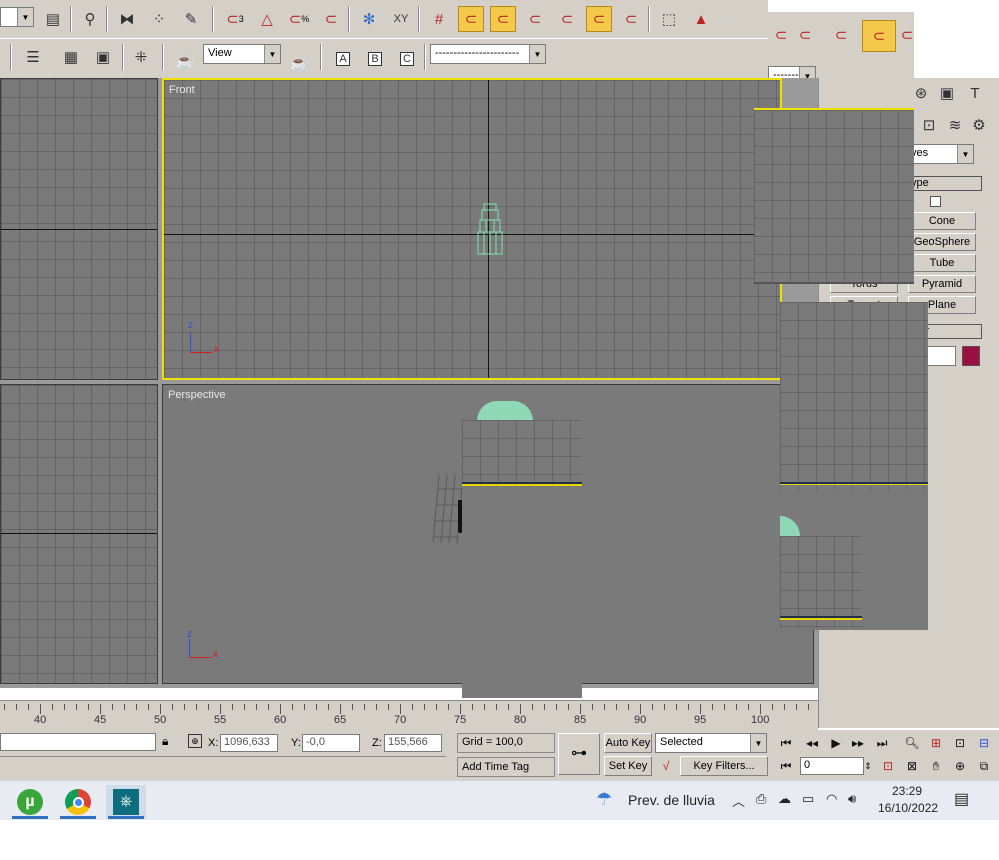 This screenshot has width=999, height=860. Describe the element at coordinates (30, 802) in the screenshot. I see `taskbar-utorrent-app: µ` at that location.